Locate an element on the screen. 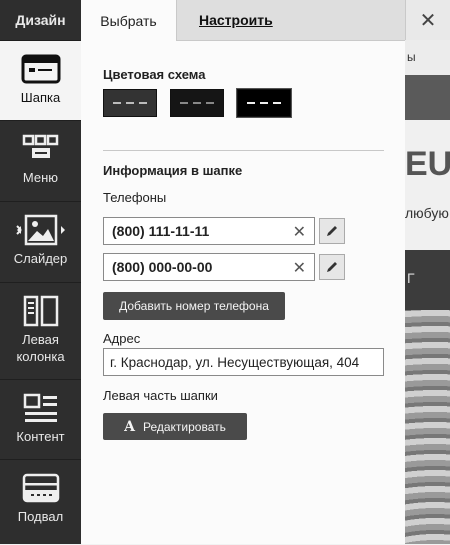 The width and height of the screenshot is (450, 545). phone-value: (800) 111-11-11 is located at coordinates (161, 231).